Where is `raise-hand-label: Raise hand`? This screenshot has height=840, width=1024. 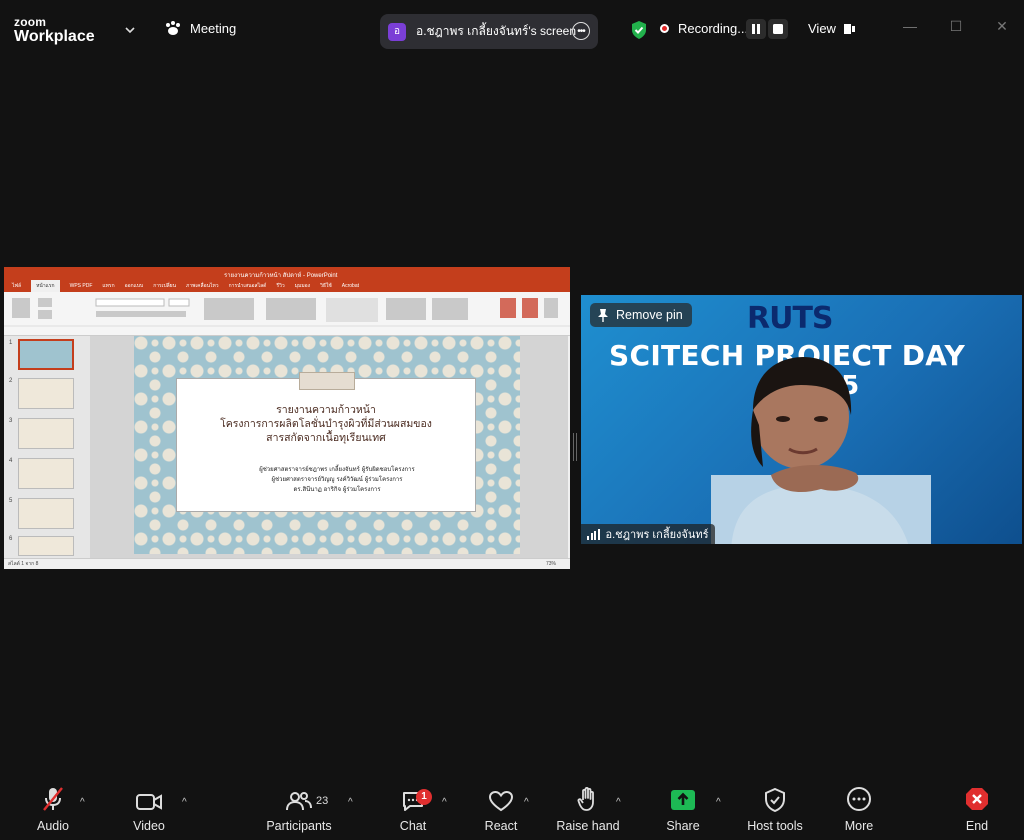
raise-hand-label: Raise hand is located at coordinates (588, 826).